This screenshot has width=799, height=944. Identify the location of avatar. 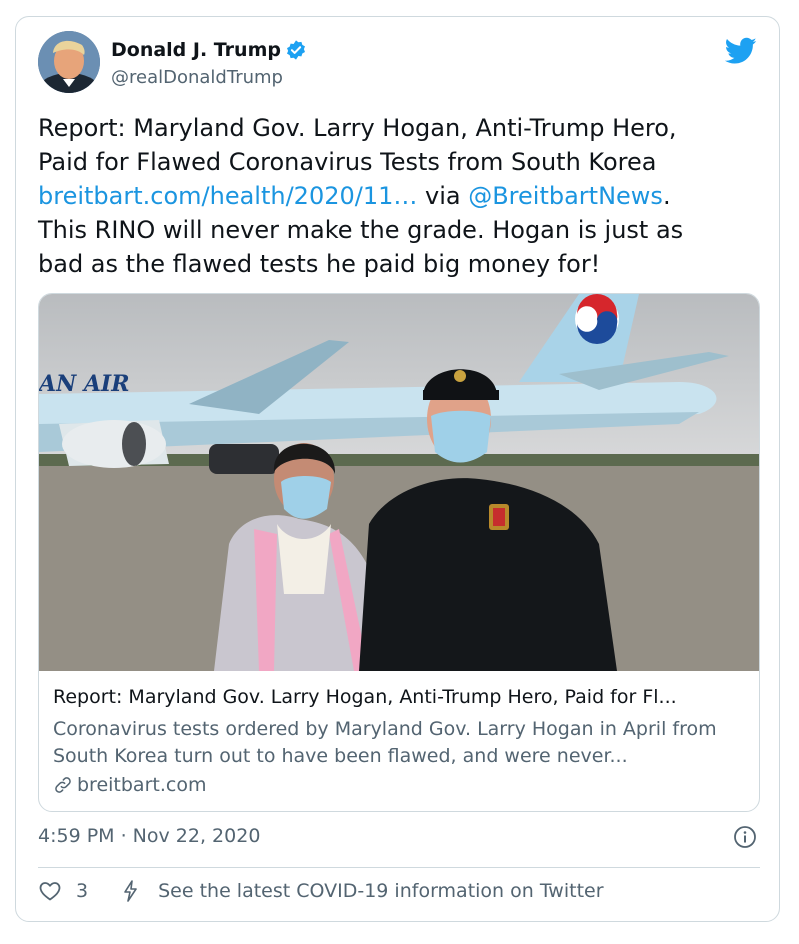
(69, 62).